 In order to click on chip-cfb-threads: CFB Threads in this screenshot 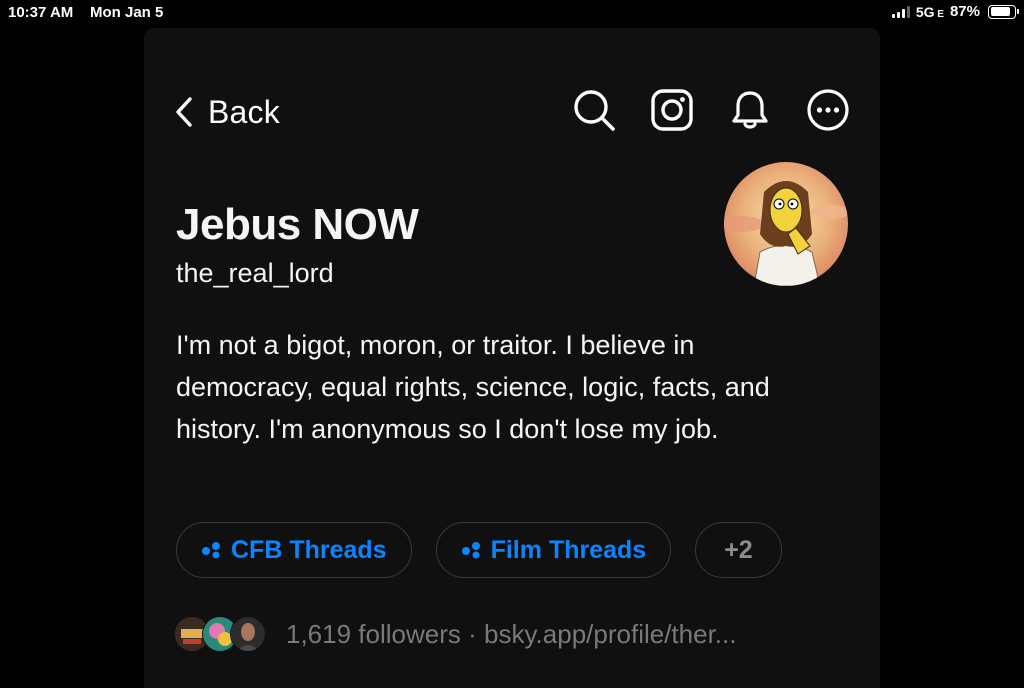, I will do `click(294, 550)`.